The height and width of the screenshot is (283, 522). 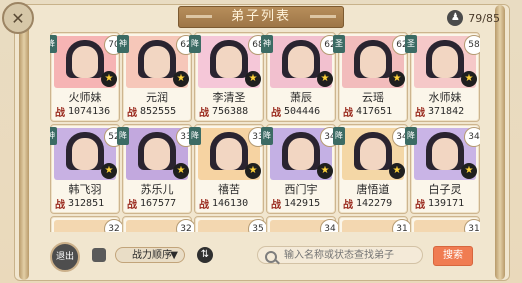 What do you see at coordinates (374, 111) in the screenshot?
I see `power-row: 战 417651` at bounding box center [374, 111].